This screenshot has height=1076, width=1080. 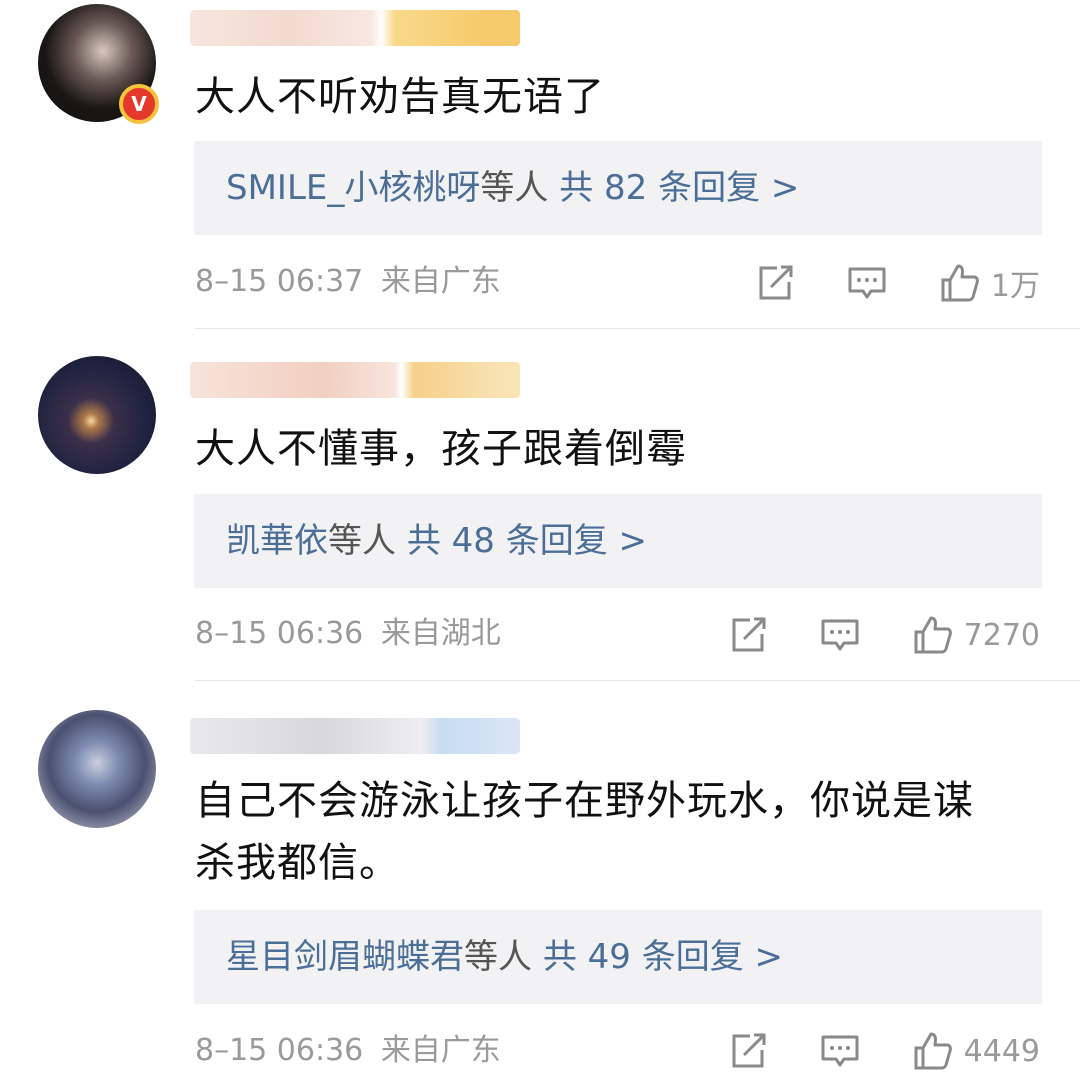 I want to click on like-count: 7270, so click(x=1001, y=635).